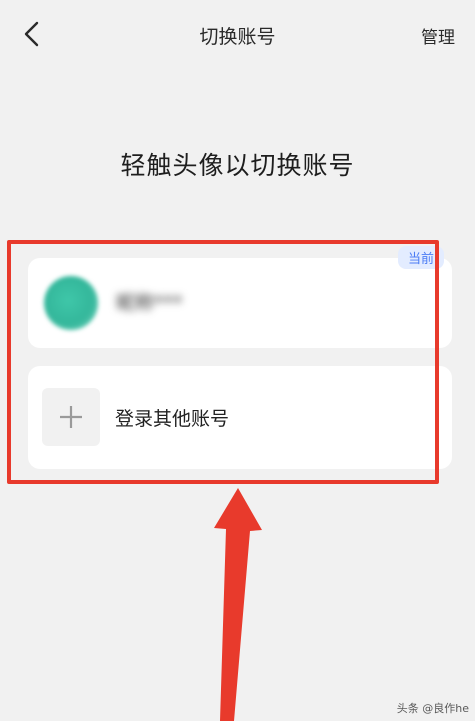 The width and height of the screenshot is (475, 721). What do you see at coordinates (238, 604) in the screenshot?
I see `pointer-arrow` at bounding box center [238, 604].